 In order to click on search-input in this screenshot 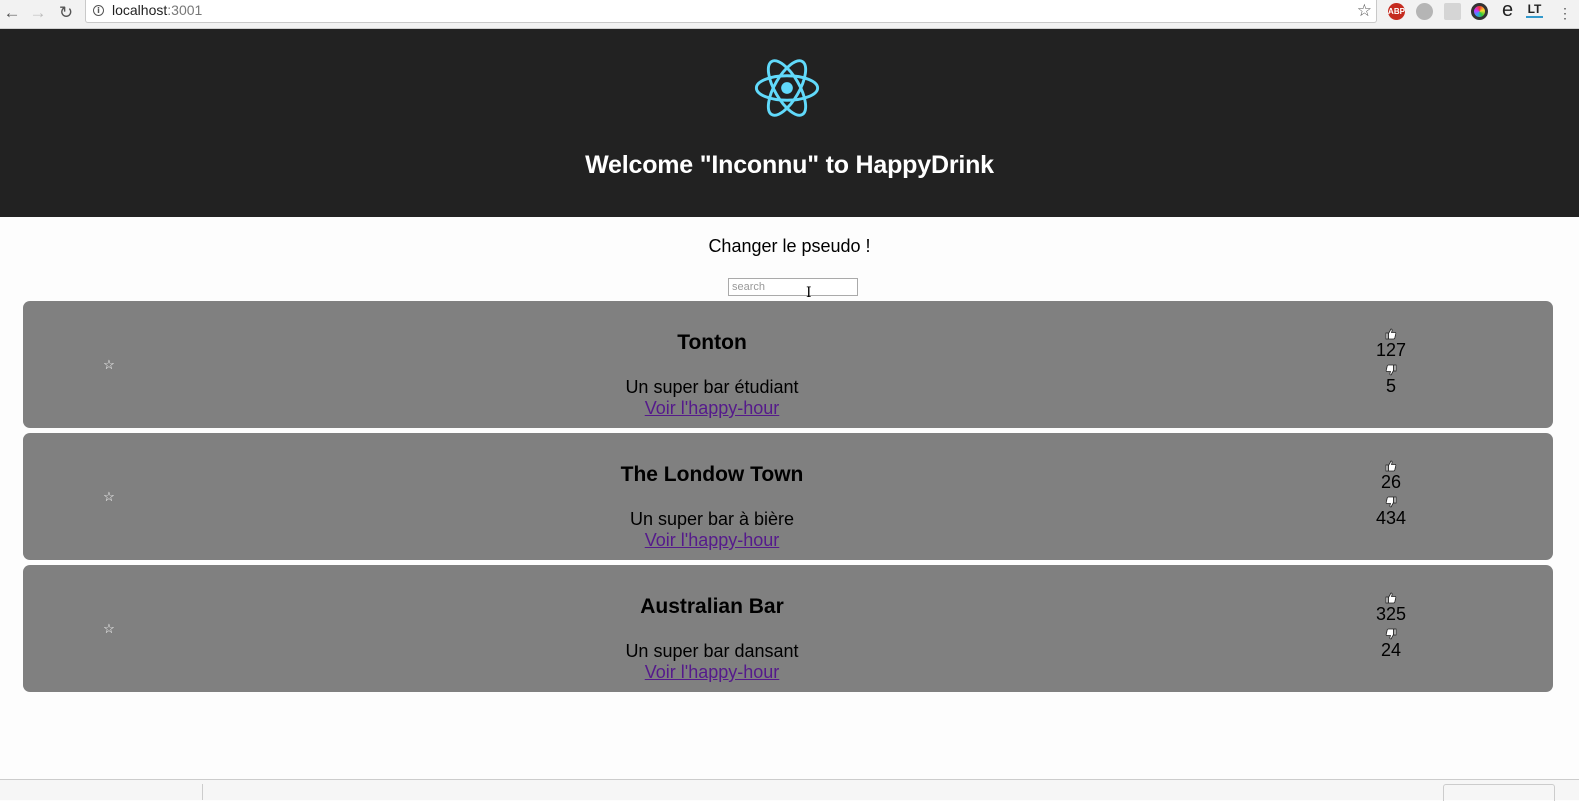, I will do `click(793, 287)`.